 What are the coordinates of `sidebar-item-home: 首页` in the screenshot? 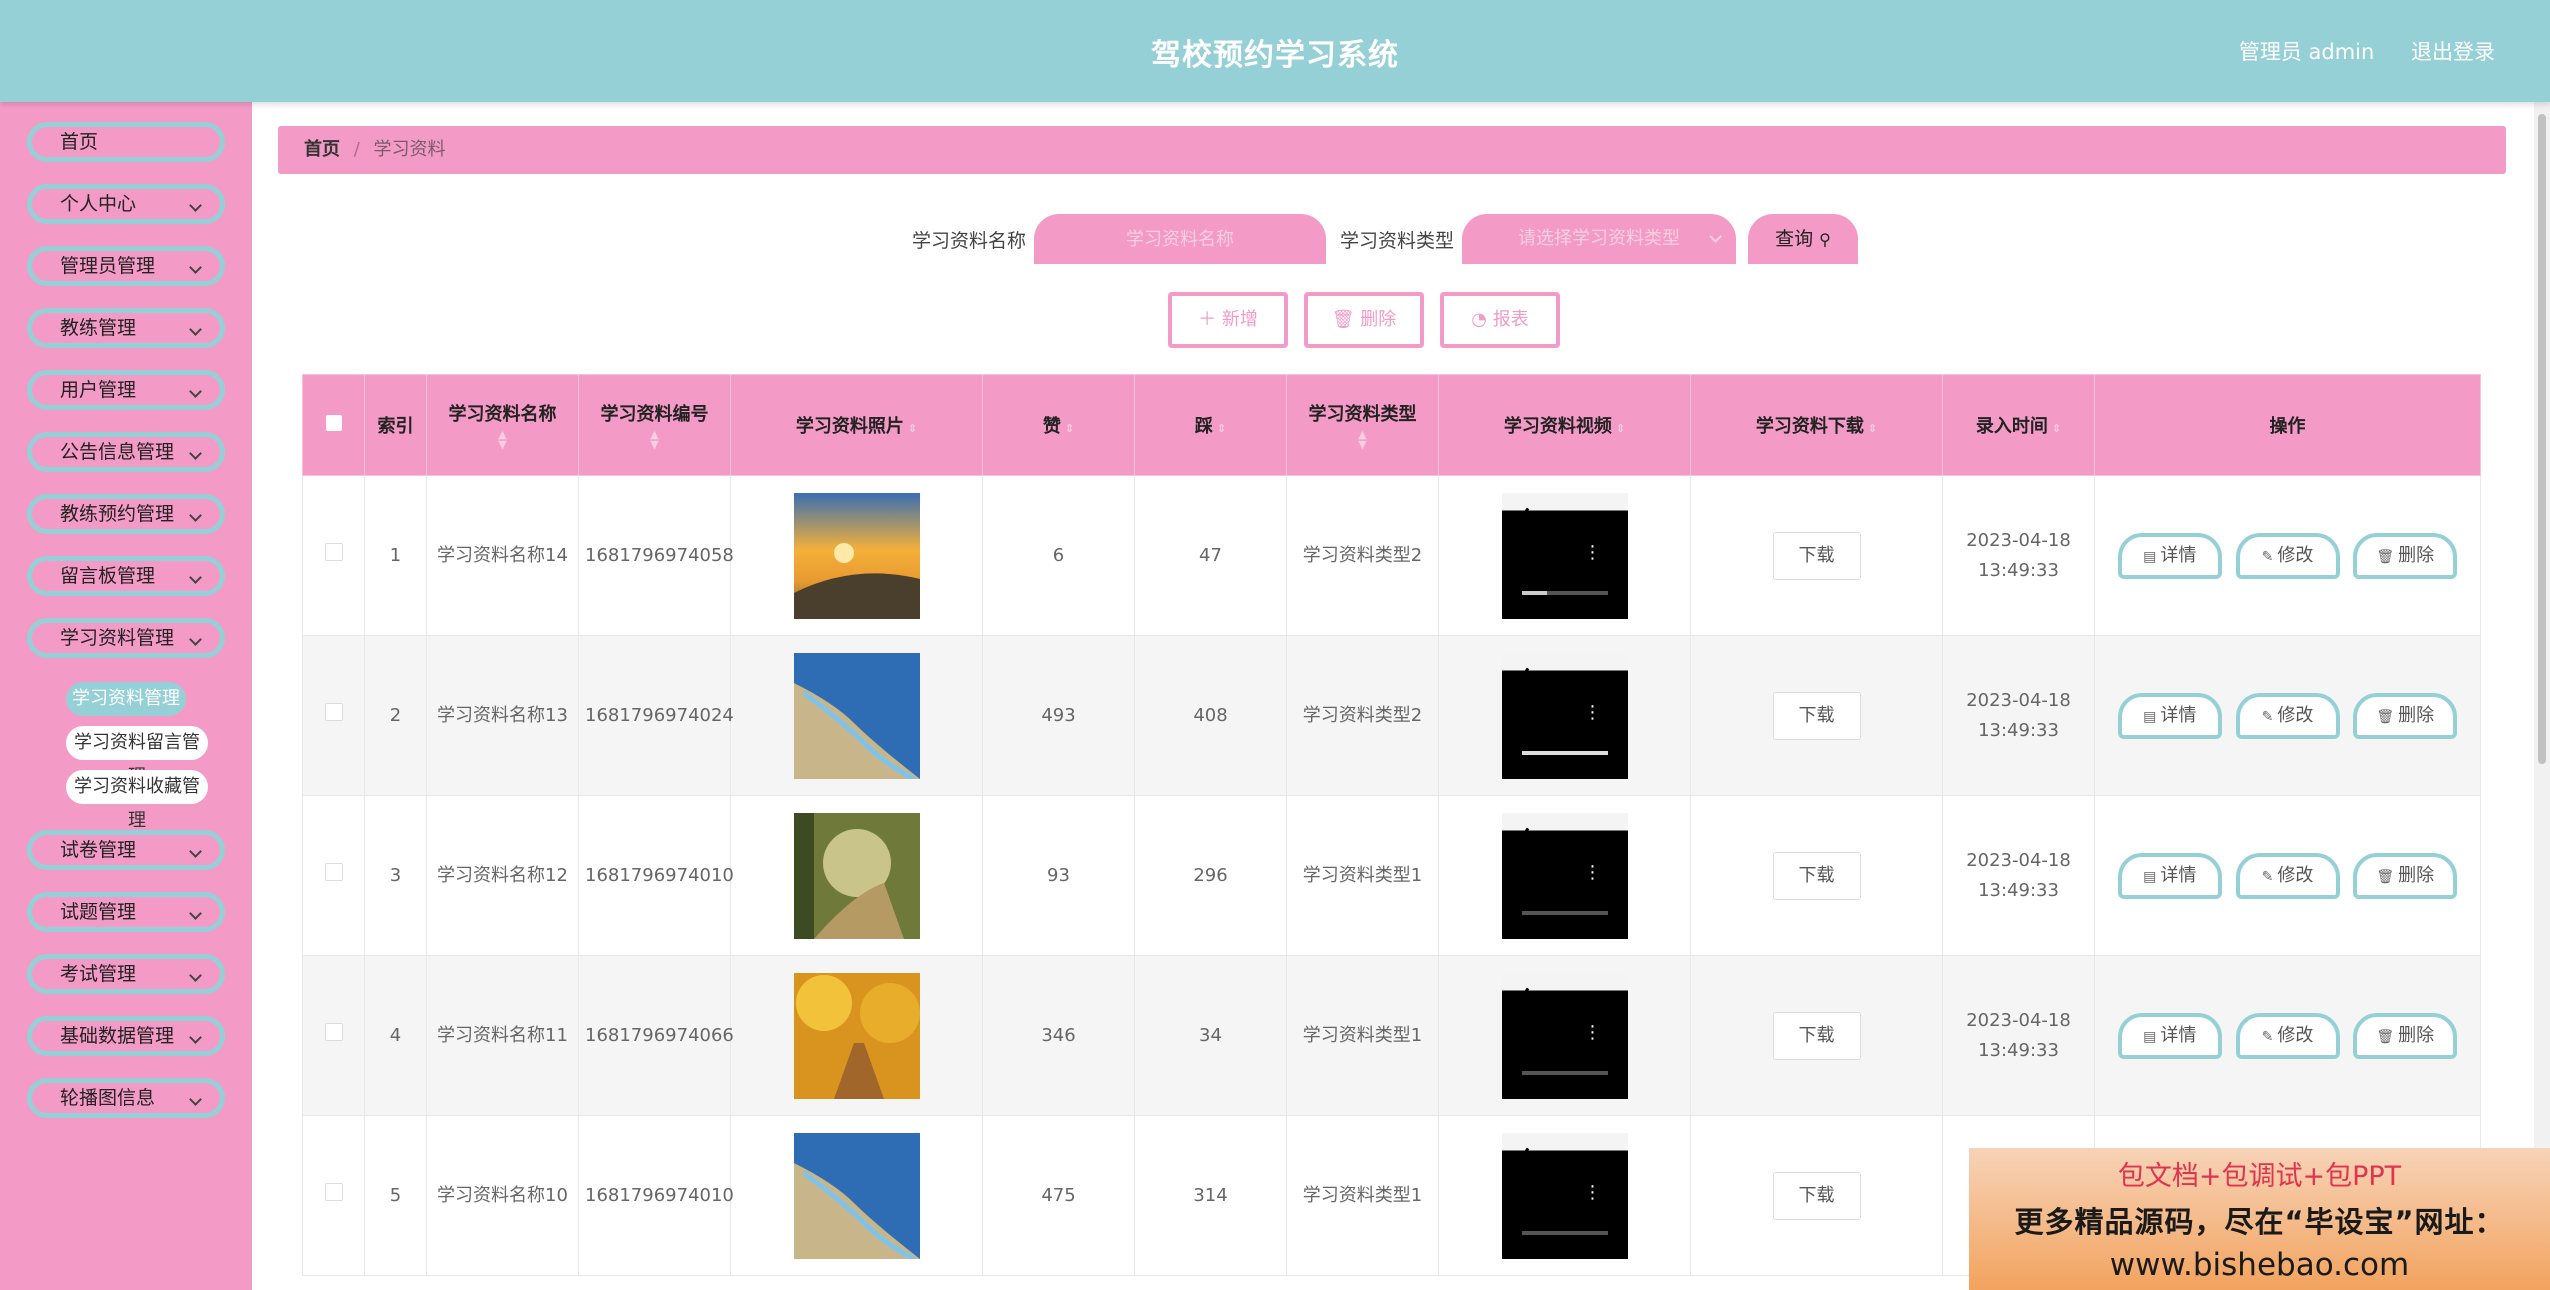 It's located at (126, 142).